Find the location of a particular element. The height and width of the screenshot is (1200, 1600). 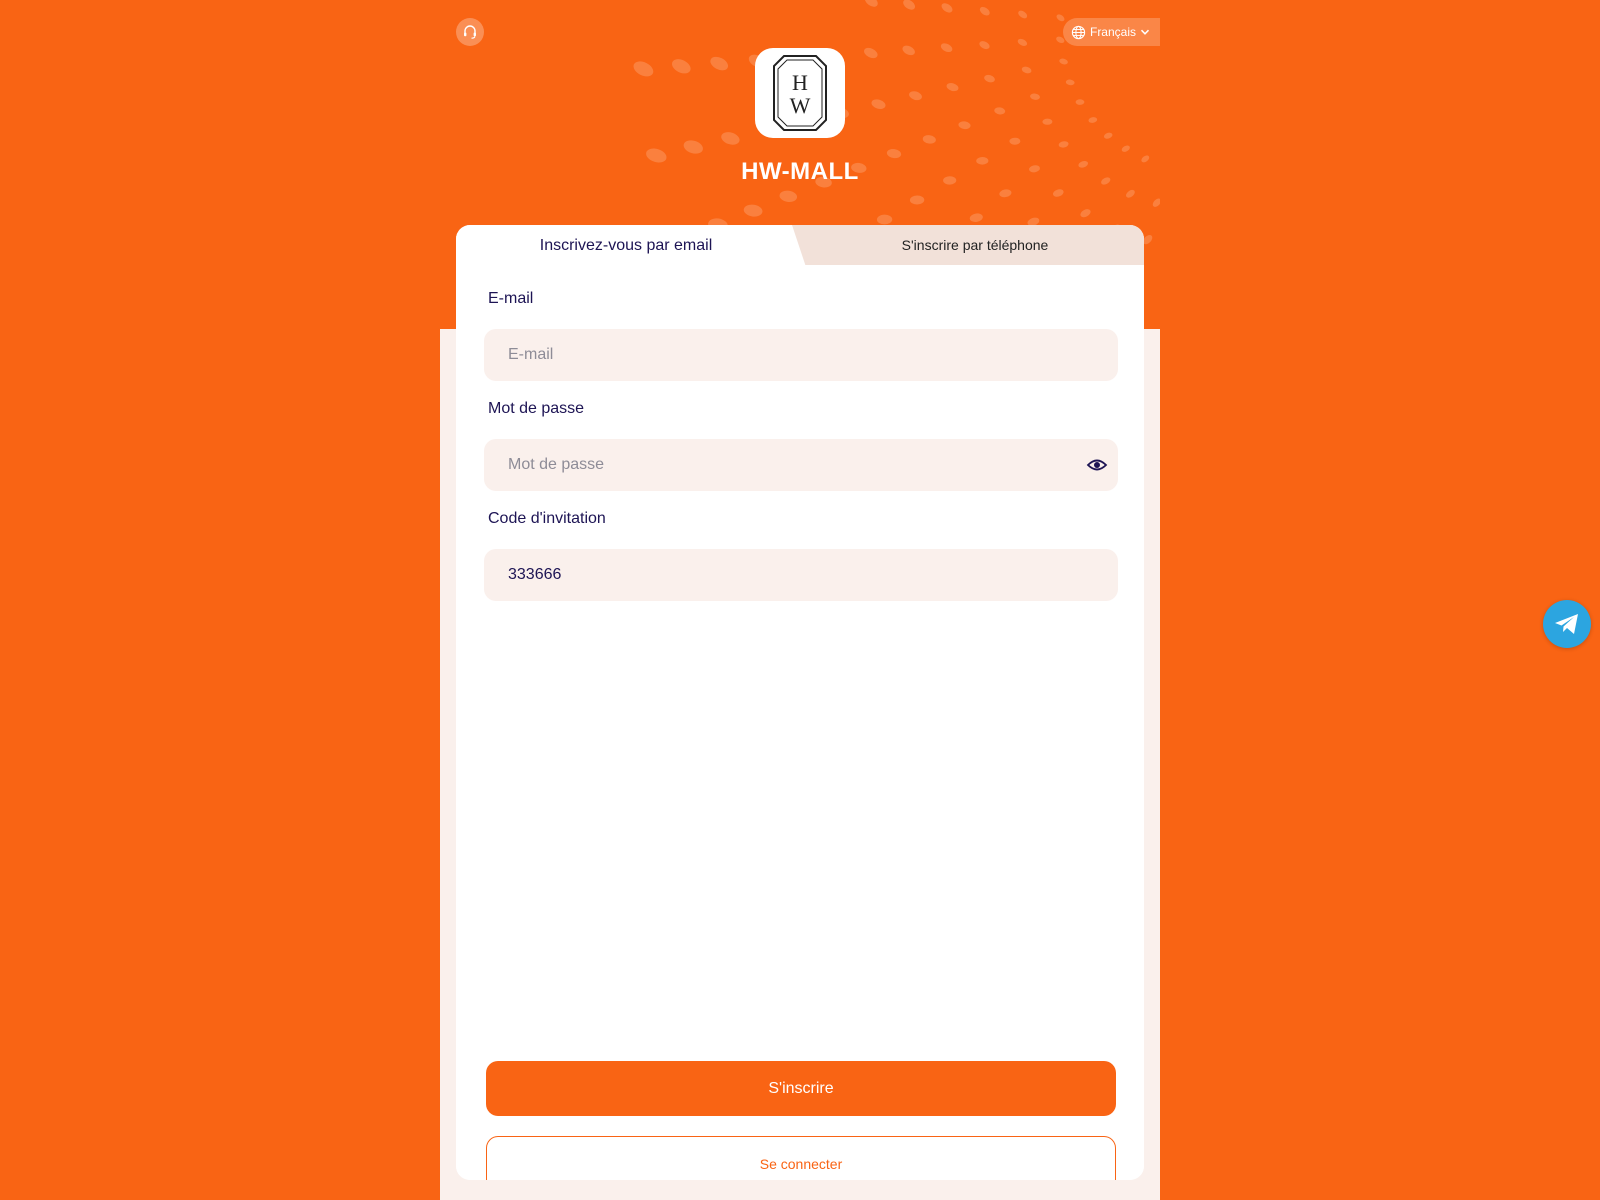

svg-text: W is located at coordinates (800, 105).